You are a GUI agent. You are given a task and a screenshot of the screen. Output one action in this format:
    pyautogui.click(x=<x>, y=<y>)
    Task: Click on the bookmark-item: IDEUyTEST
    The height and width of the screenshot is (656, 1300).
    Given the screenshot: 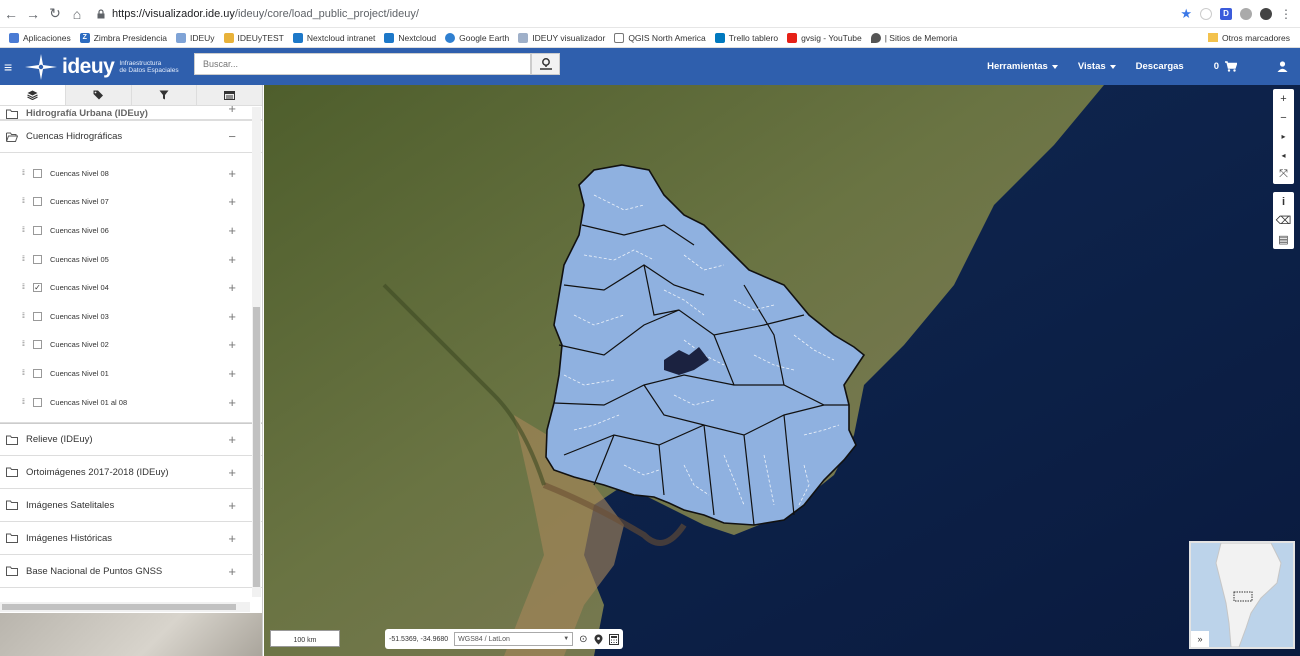 What is the action you would take?
    pyautogui.click(x=253, y=37)
    